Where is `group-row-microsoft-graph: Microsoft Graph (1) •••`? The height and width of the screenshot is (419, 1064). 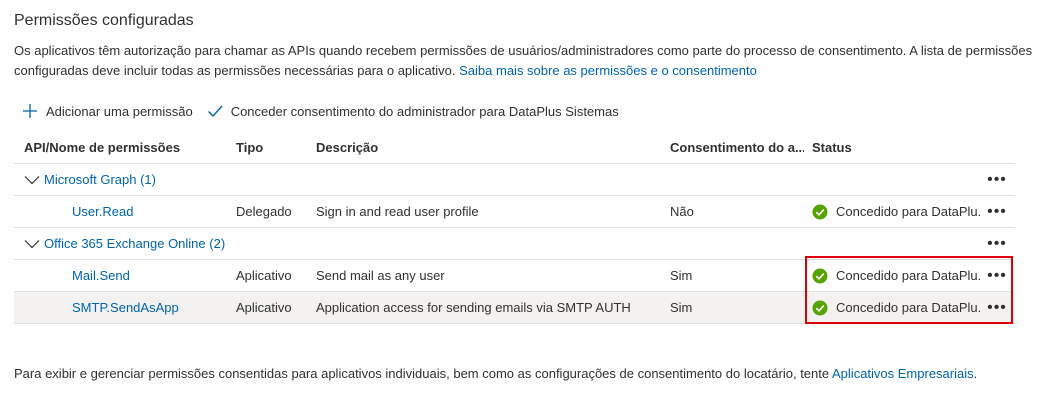
group-row-microsoft-graph: Microsoft Graph (1) ••• is located at coordinates (514, 180).